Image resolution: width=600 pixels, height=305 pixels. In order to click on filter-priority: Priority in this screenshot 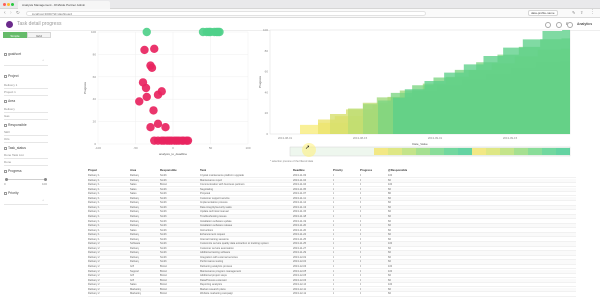, I will do `click(11, 193)`.